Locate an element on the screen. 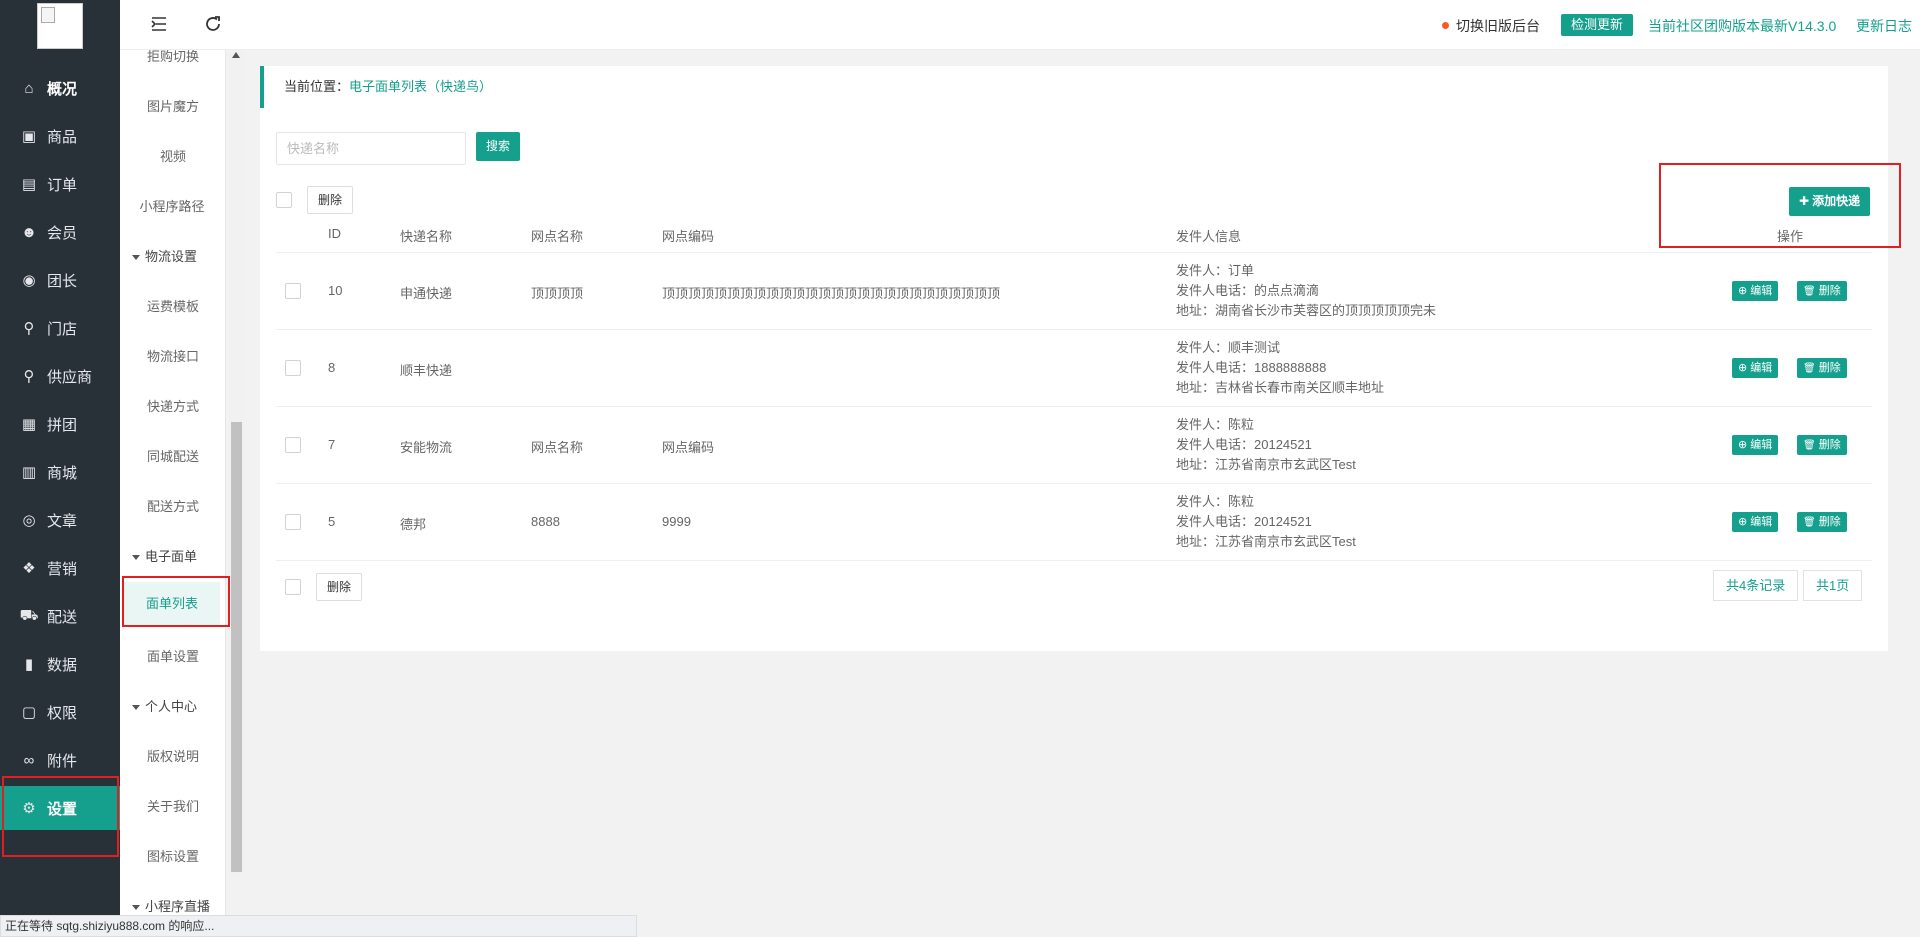 The width and height of the screenshot is (1920, 937). delete-label: 删除 is located at coordinates (1829, 368).